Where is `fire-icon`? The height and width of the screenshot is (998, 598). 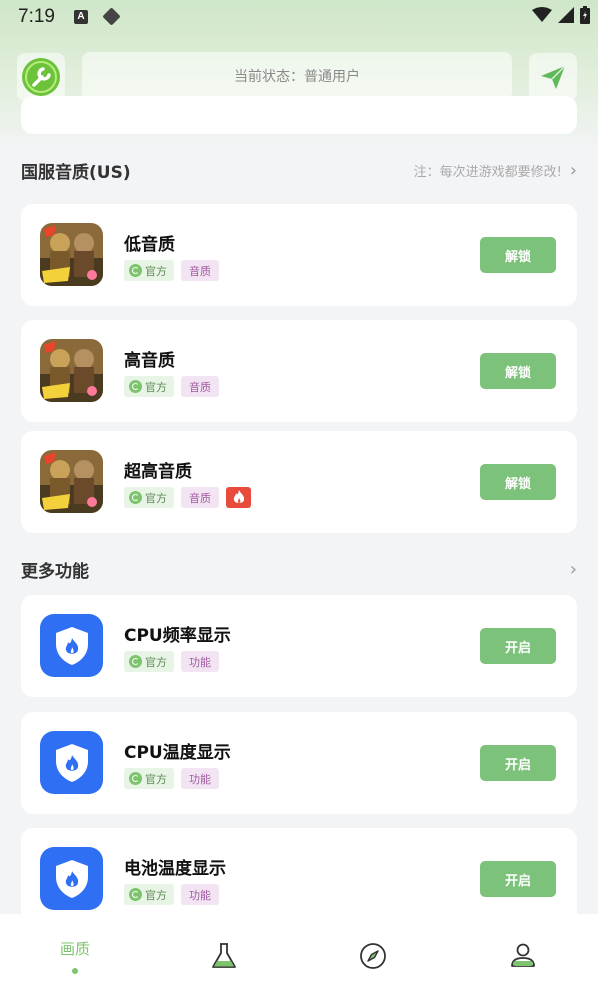 fire-icon is located at coordinates (238, 496).